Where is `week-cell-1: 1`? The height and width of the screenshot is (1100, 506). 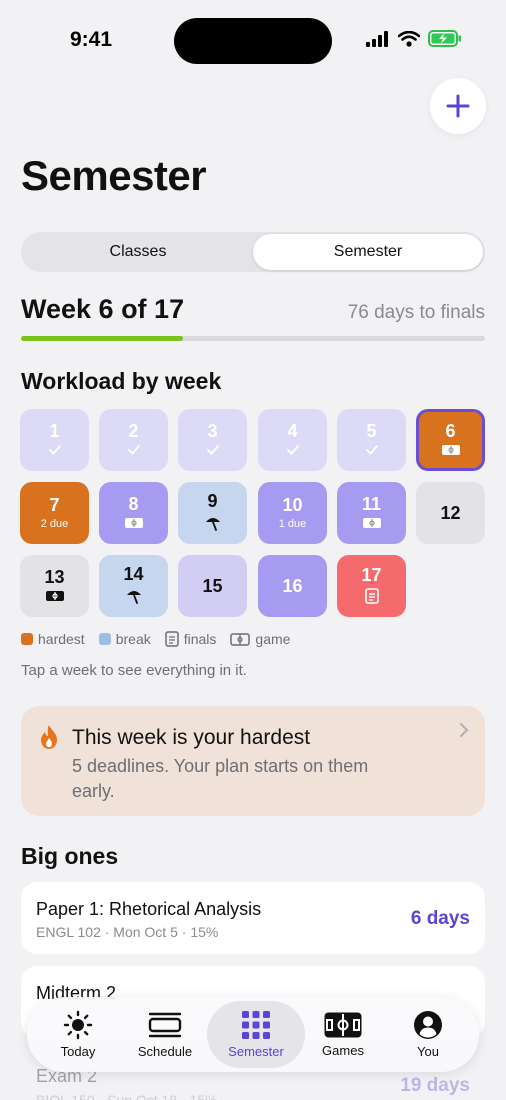
week-cell-1: 1 is located at coordinates (54, 440).